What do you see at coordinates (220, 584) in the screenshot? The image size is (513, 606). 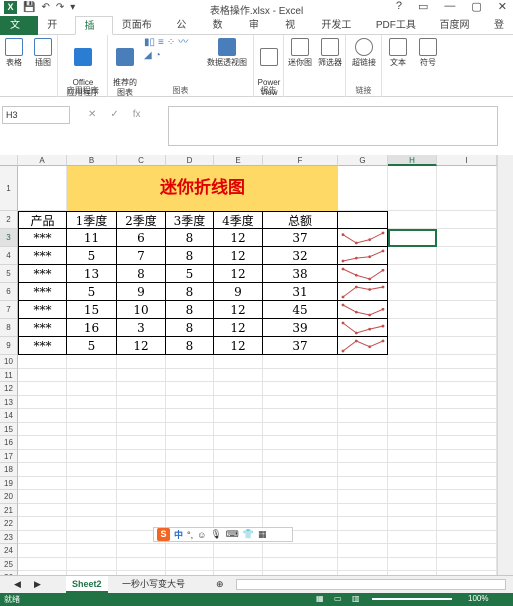 I see `more-sheets-icon: ⊕` at bounding box center [220, 584].